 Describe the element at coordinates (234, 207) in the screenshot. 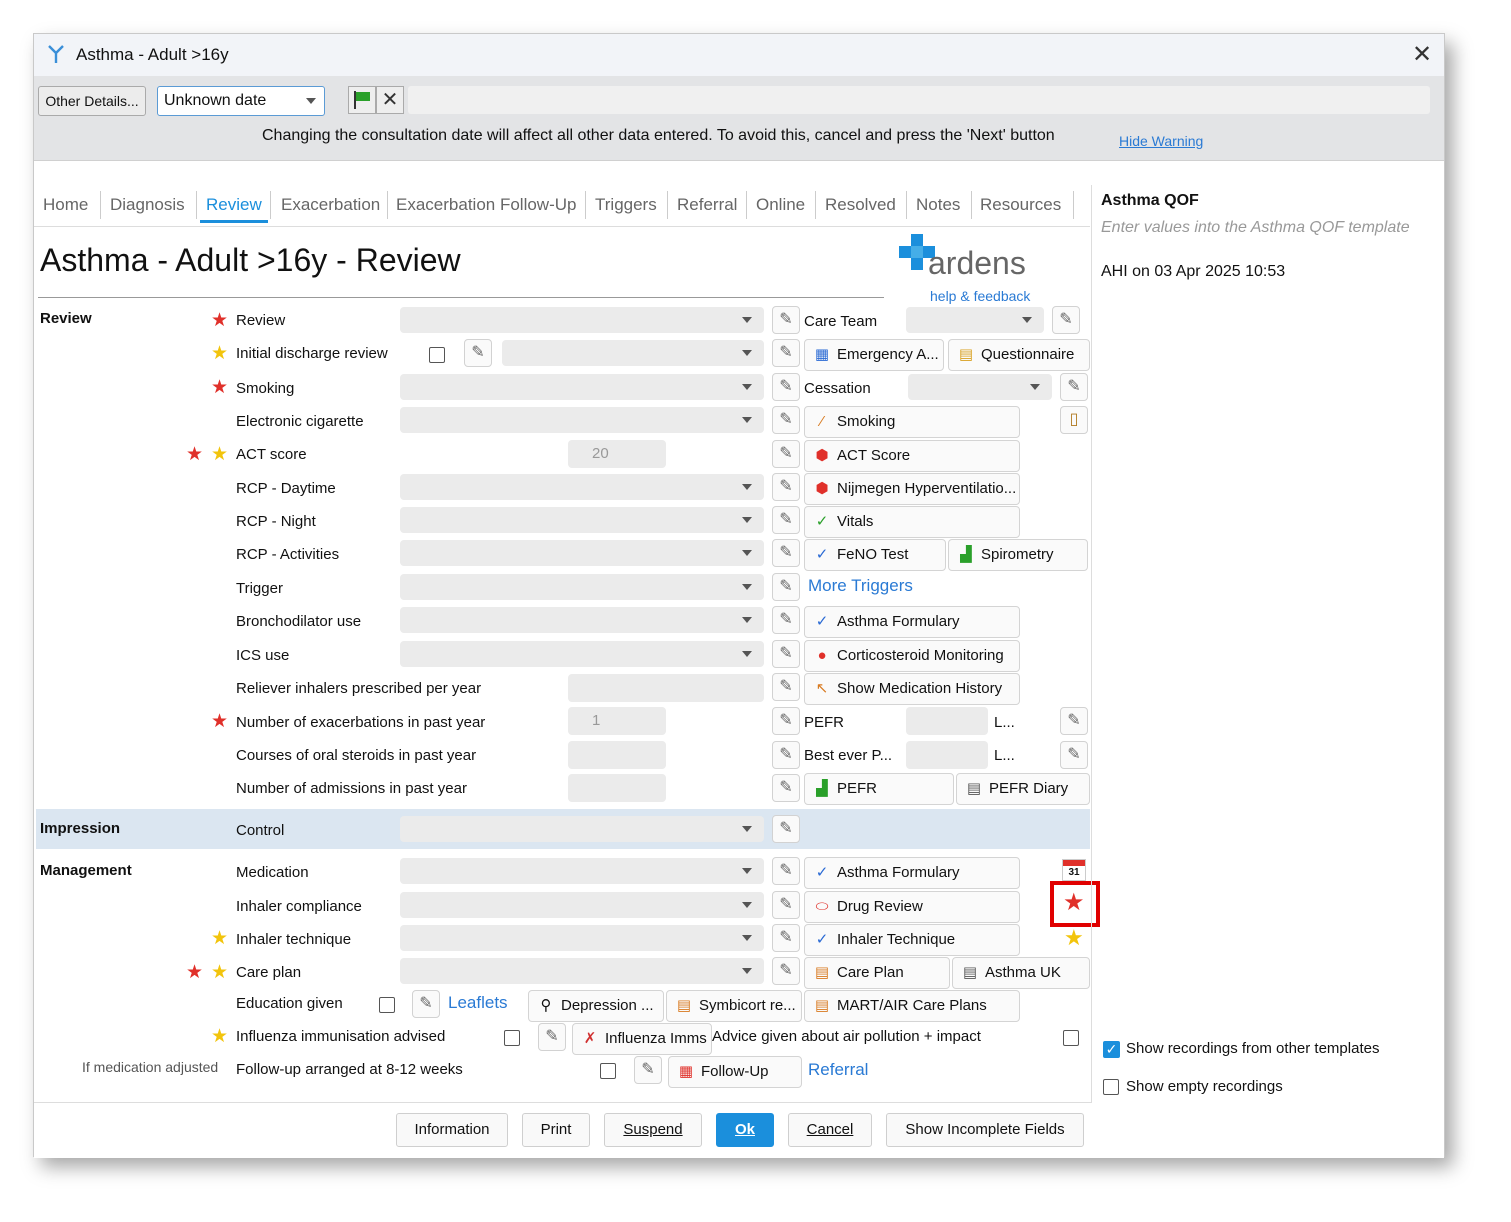

I see `tab-review: Review` at that location.